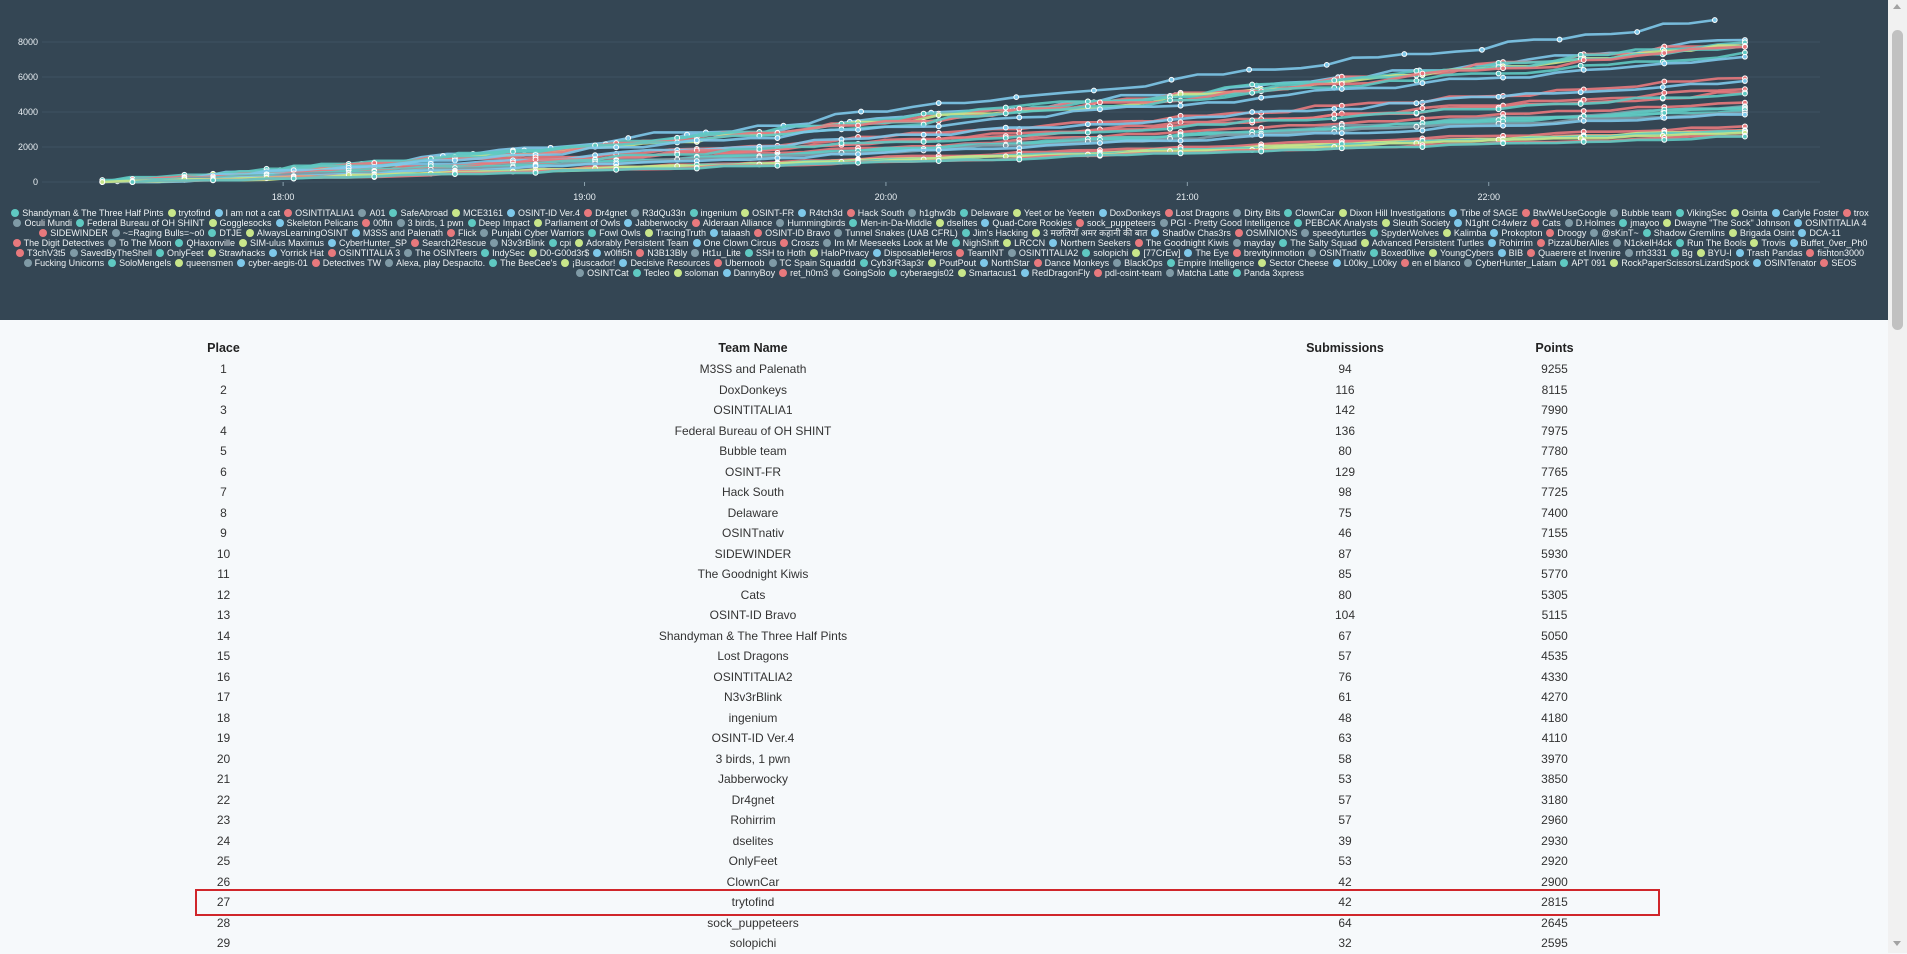 The height and width of the screenshot is (954, 1907). I want to click on legend-item: Advanced Persistent Turtles, so click(1422, 243).